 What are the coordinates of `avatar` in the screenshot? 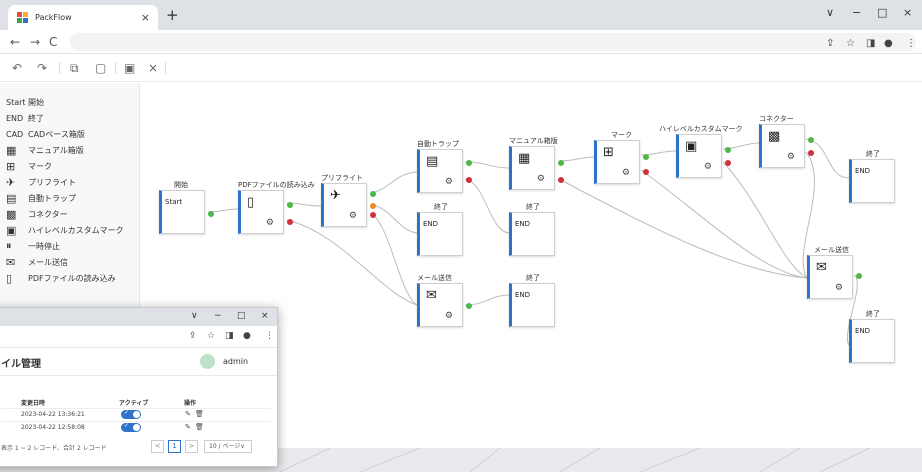 It's located at (207, 361).